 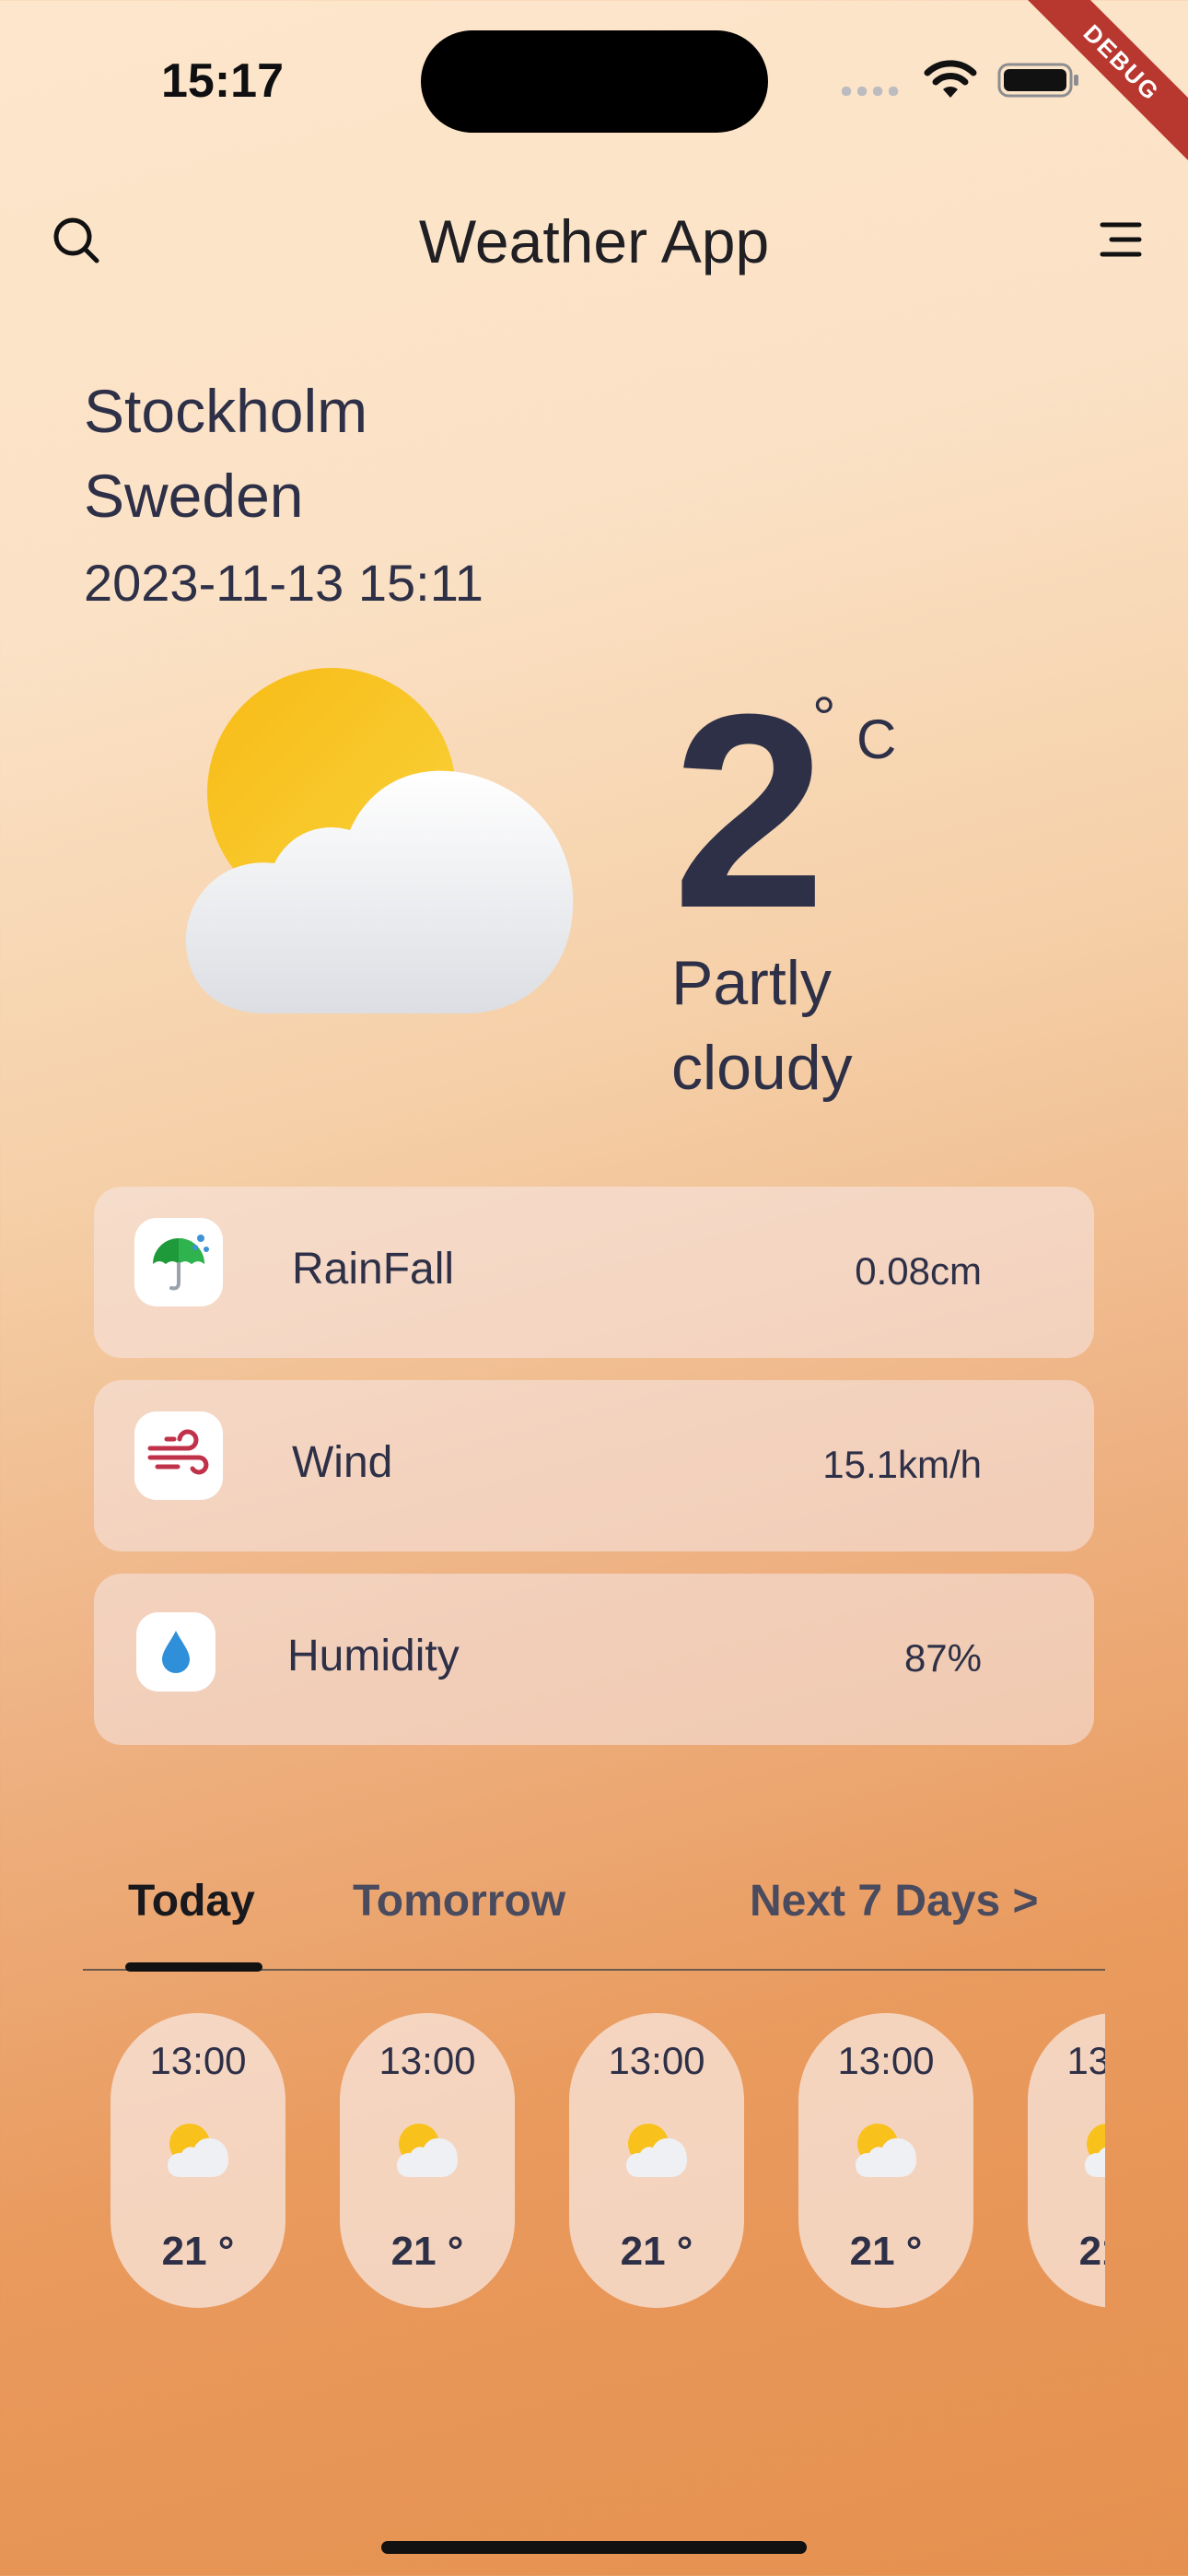 I want to click on rainfall-value: 0.08cm, so click(x=918, y=1271).